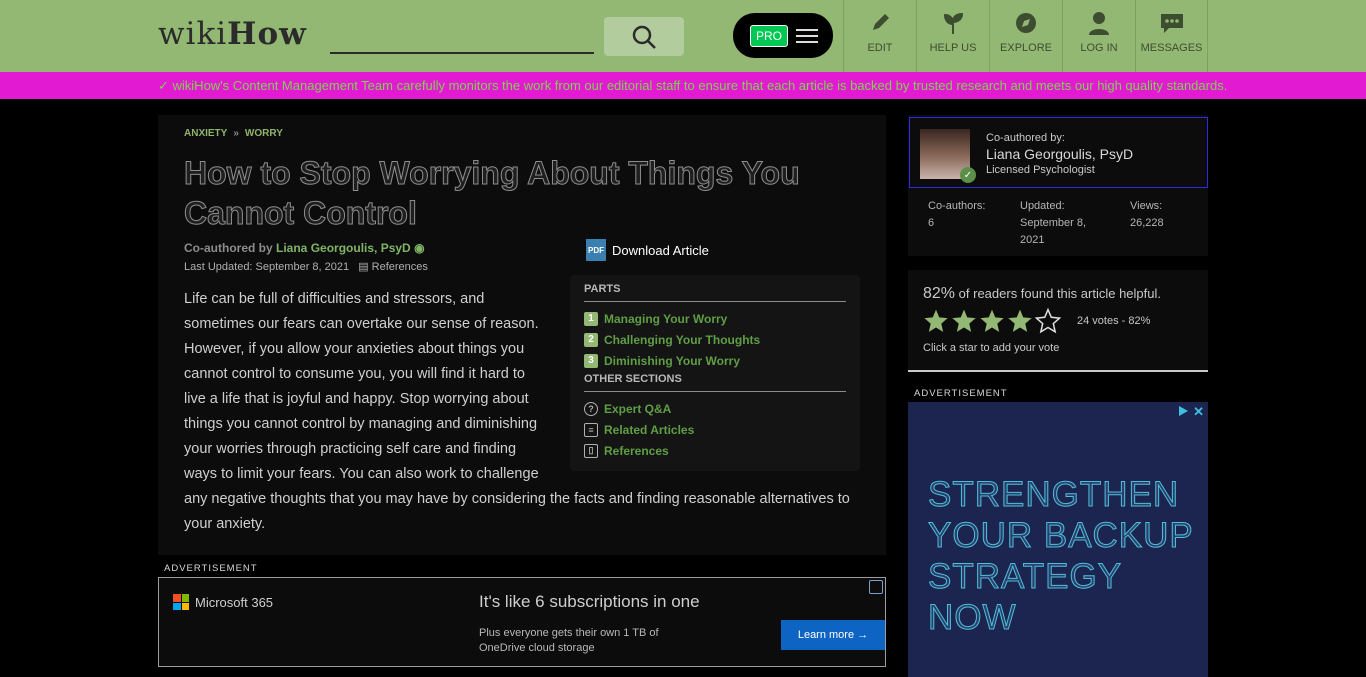 The width and height of the screenshot is (1366, 677). I want to click on stat-updated: Updated: September 8, 2021, so click(1065, 223).